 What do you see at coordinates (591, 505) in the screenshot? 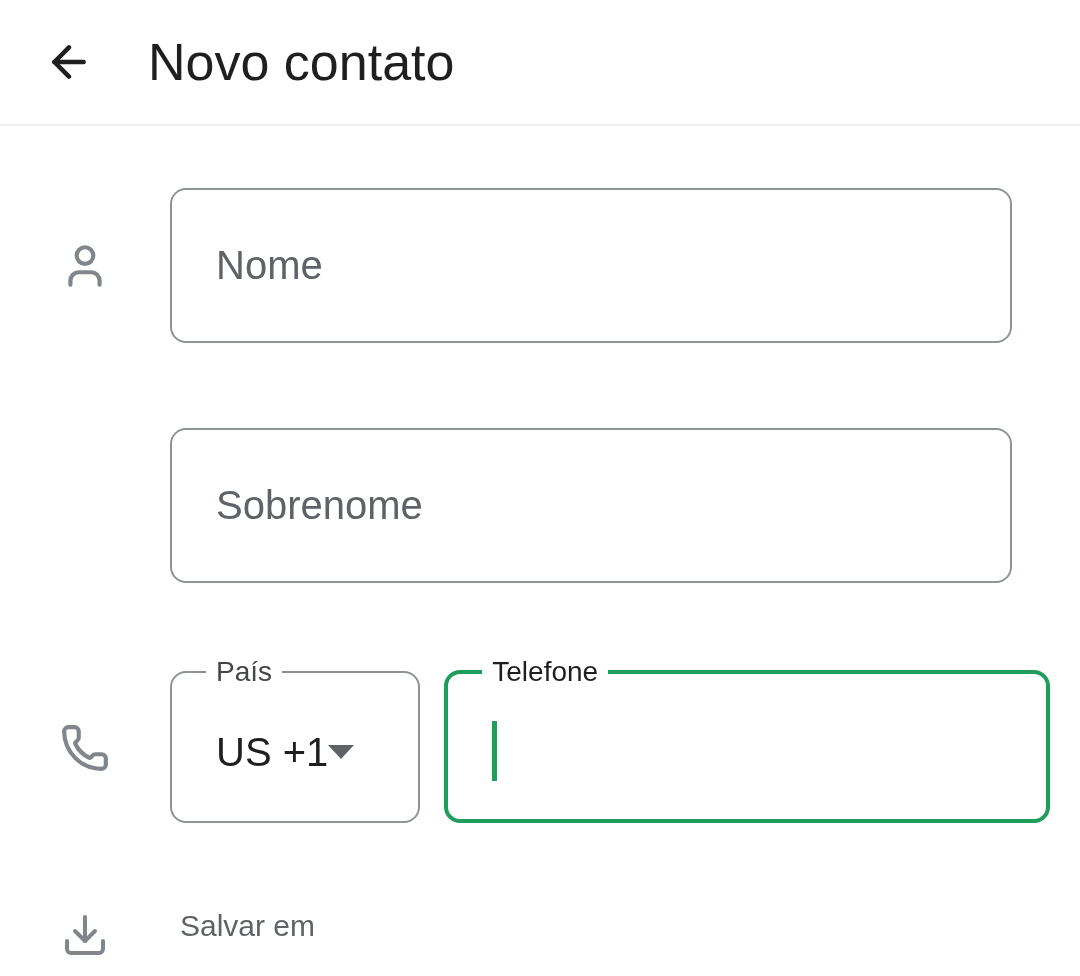
I see `name-input-field: Sobrenome` at bounding box center [591, 505].